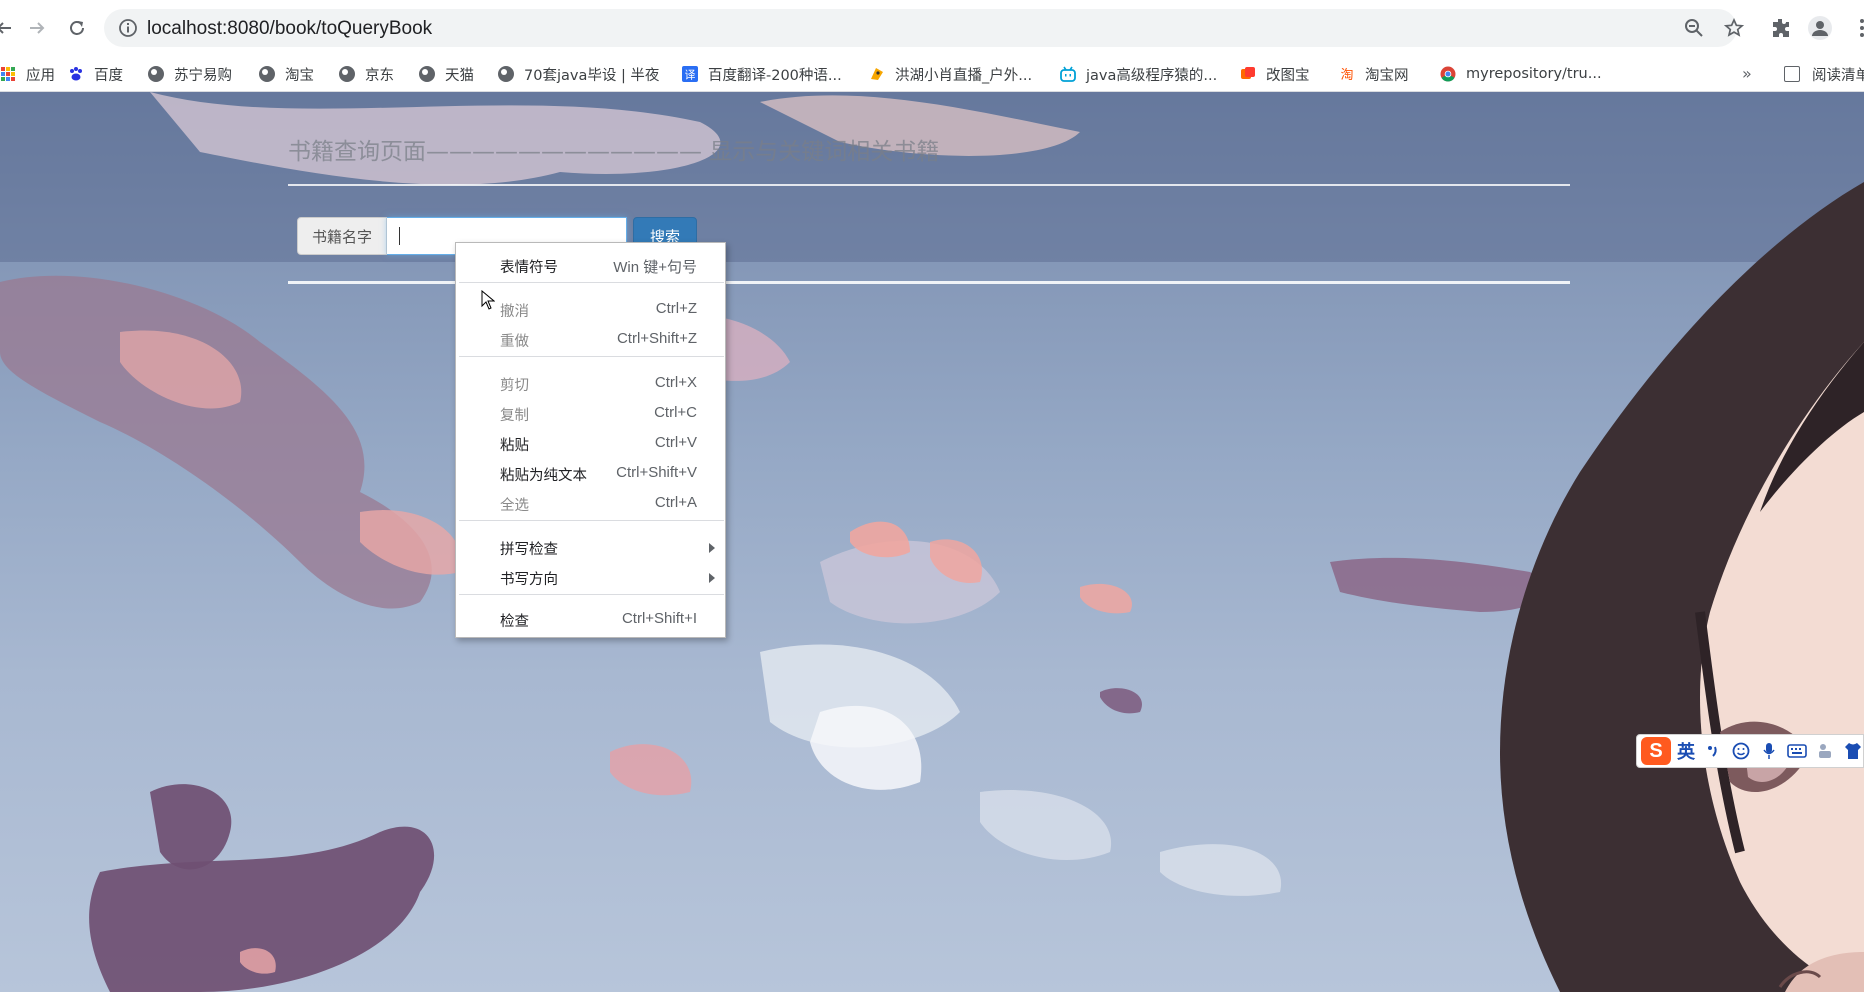  I want to click on menu-item-copy: 复制 Ctrl+C, so click(591, 414).